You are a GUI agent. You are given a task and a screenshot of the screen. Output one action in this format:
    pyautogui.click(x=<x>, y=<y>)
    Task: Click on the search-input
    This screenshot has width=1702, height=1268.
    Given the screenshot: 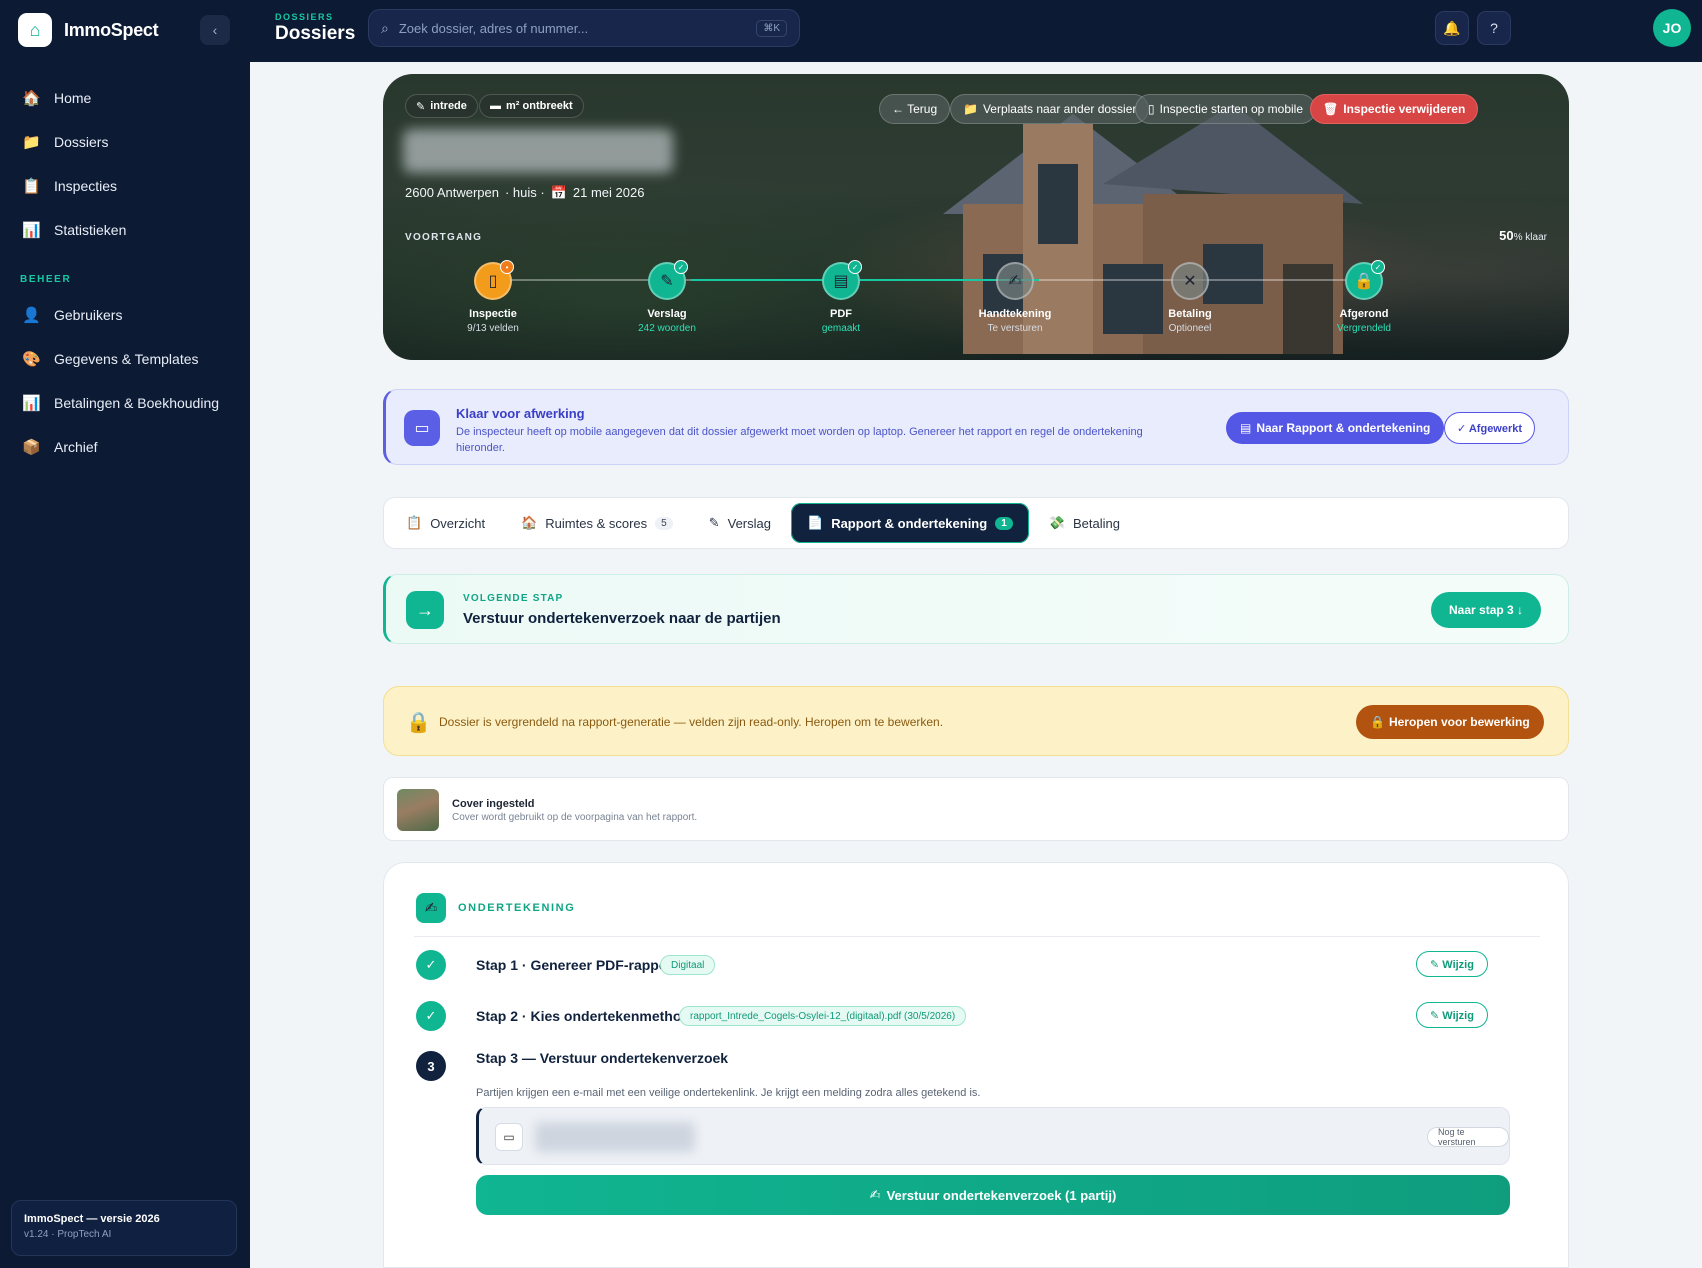 What is the action you would take?
    pyautogui.click(x=572, y=28)
    